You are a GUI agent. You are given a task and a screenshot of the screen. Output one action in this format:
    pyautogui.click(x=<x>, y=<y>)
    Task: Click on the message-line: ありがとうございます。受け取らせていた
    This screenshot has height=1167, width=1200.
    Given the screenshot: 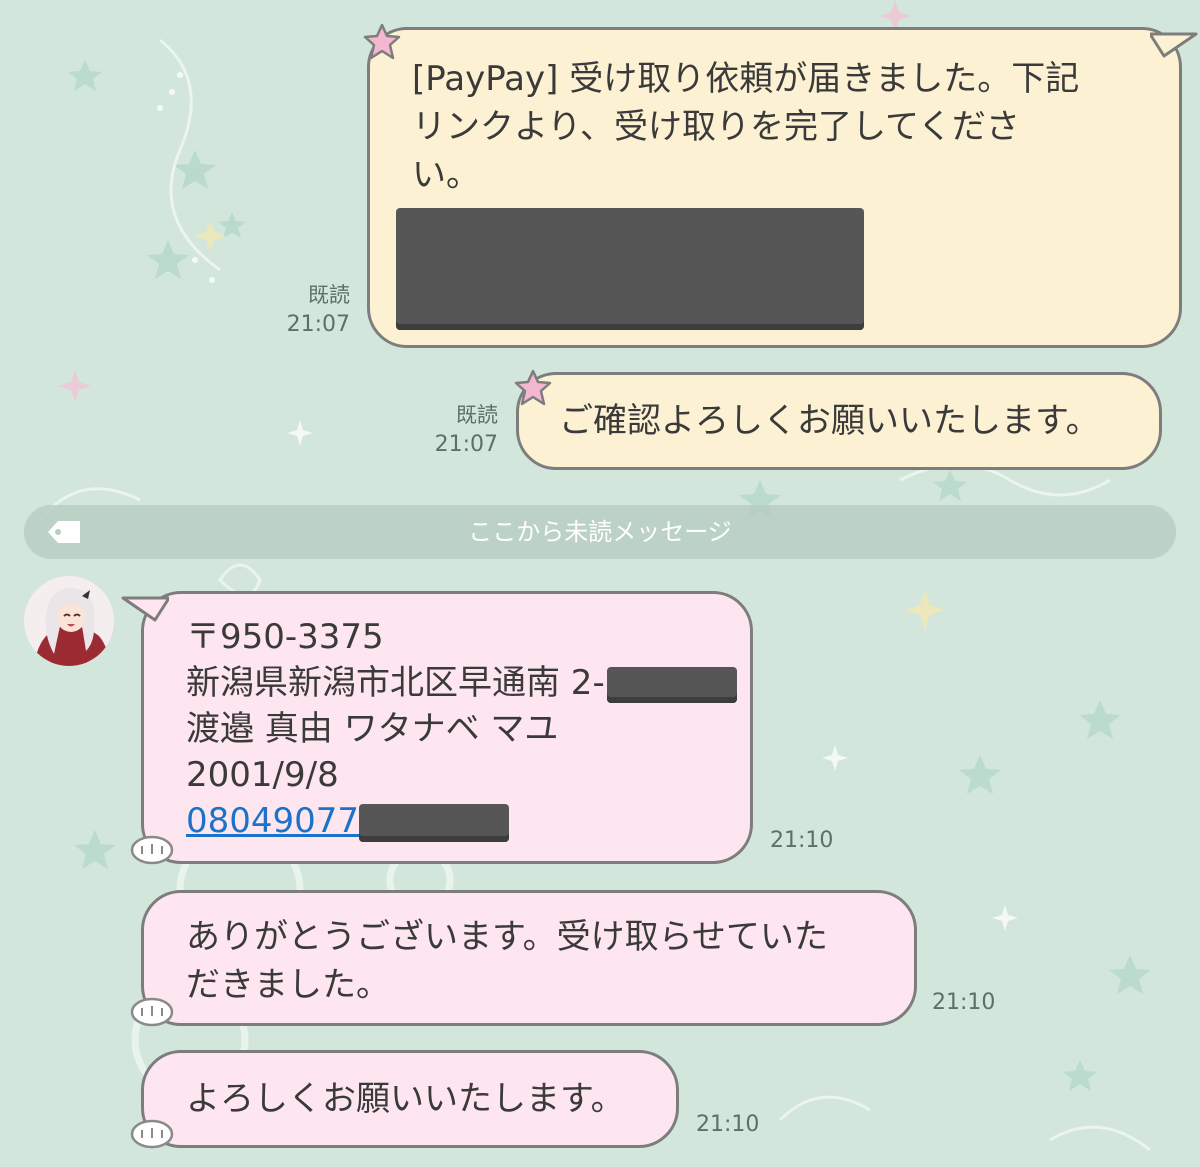 What is the action you would take?
    pyautogui.click(x=507, y=937)
    